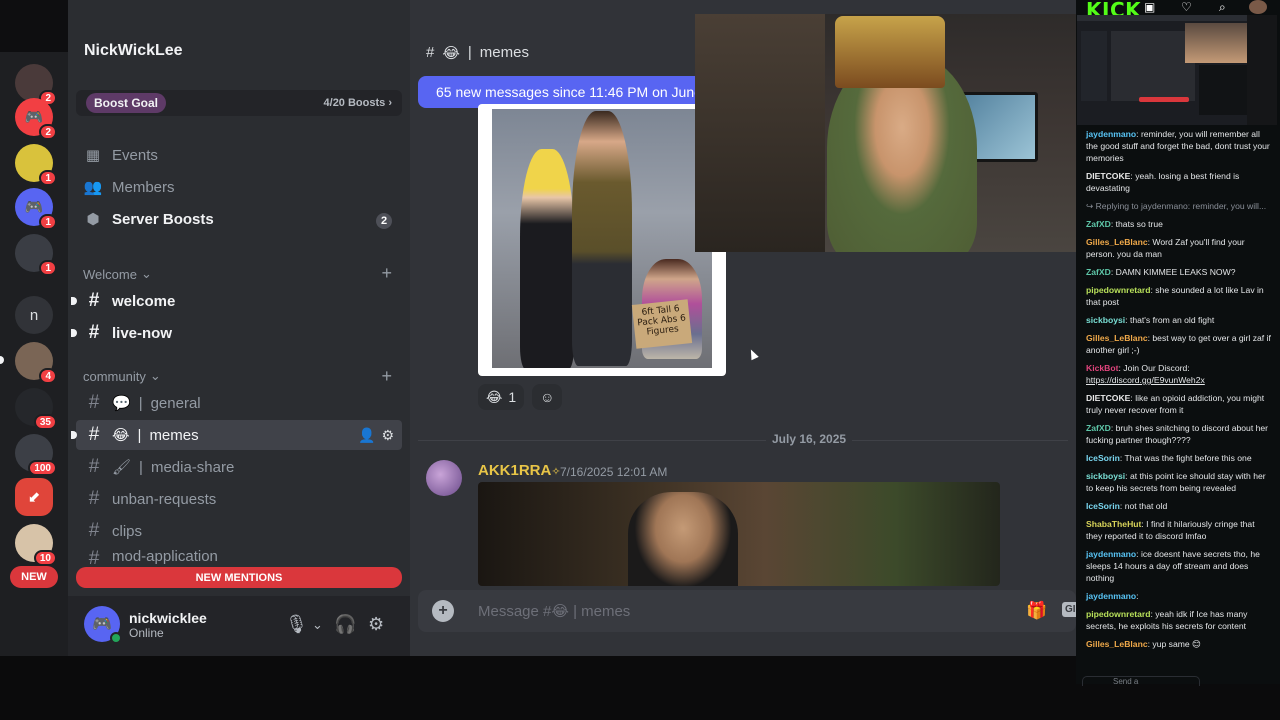 This screenshot has height=720, width=1280. What do you see at coordinates (239, 499) in the screenshot?
I see `channel-unban-requests: # unban-requests` at bounding box center [239, 499].